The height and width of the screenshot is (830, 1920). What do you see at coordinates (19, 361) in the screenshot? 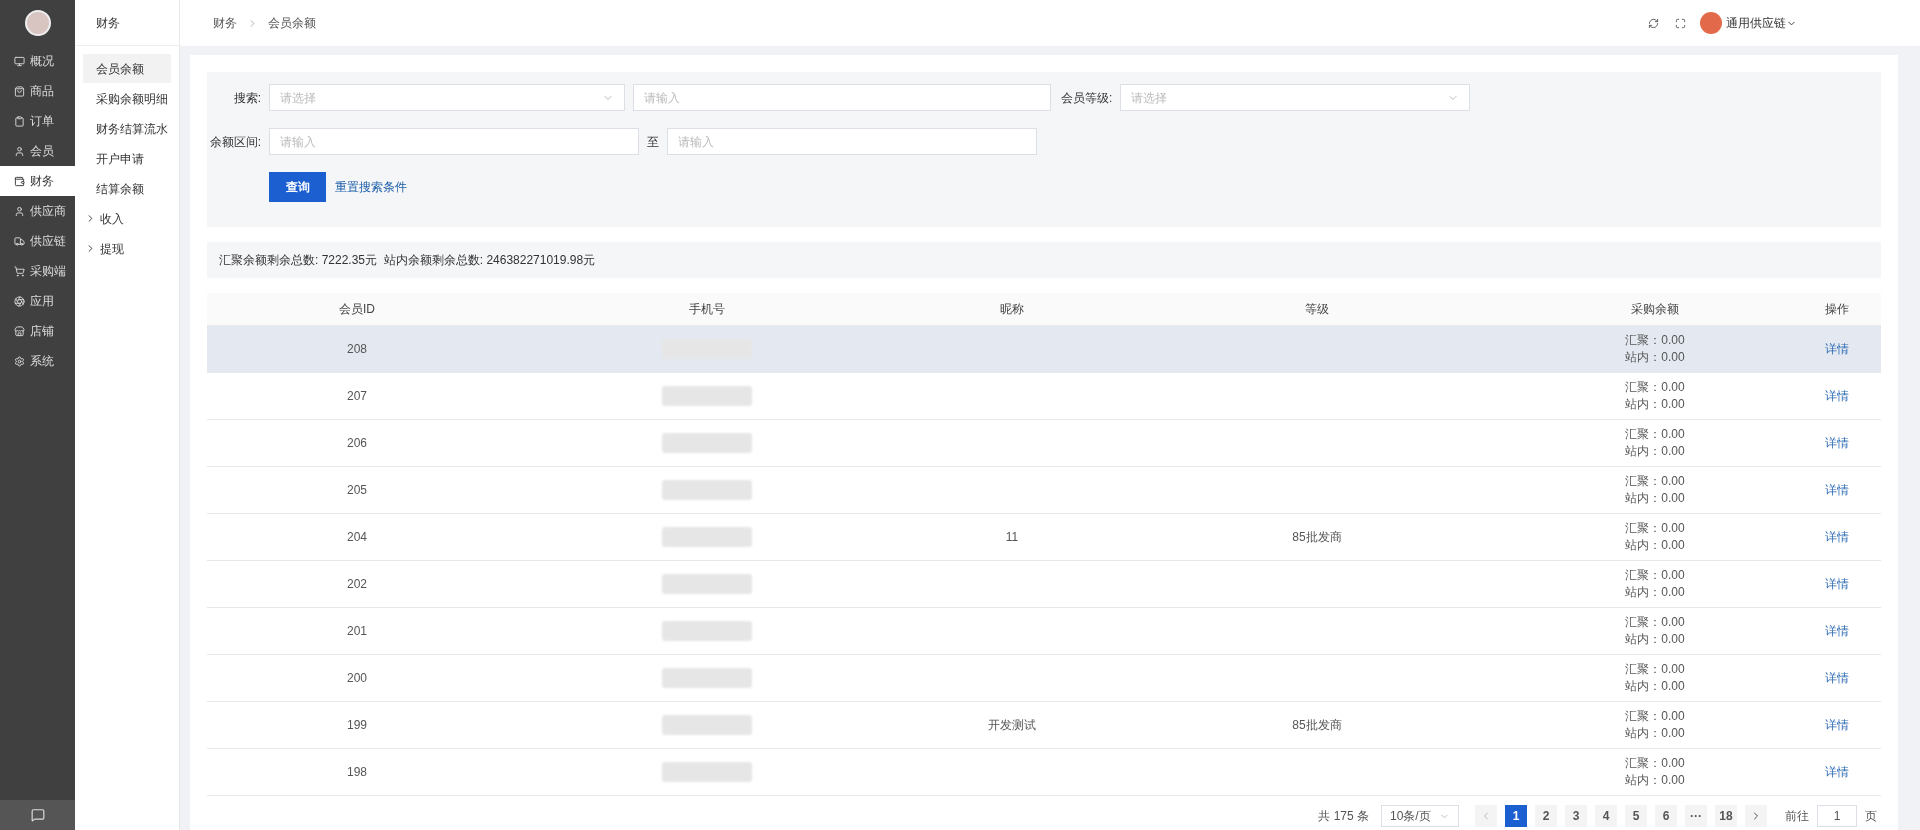
I see `settings-icon` at bounding box center [19, 361].